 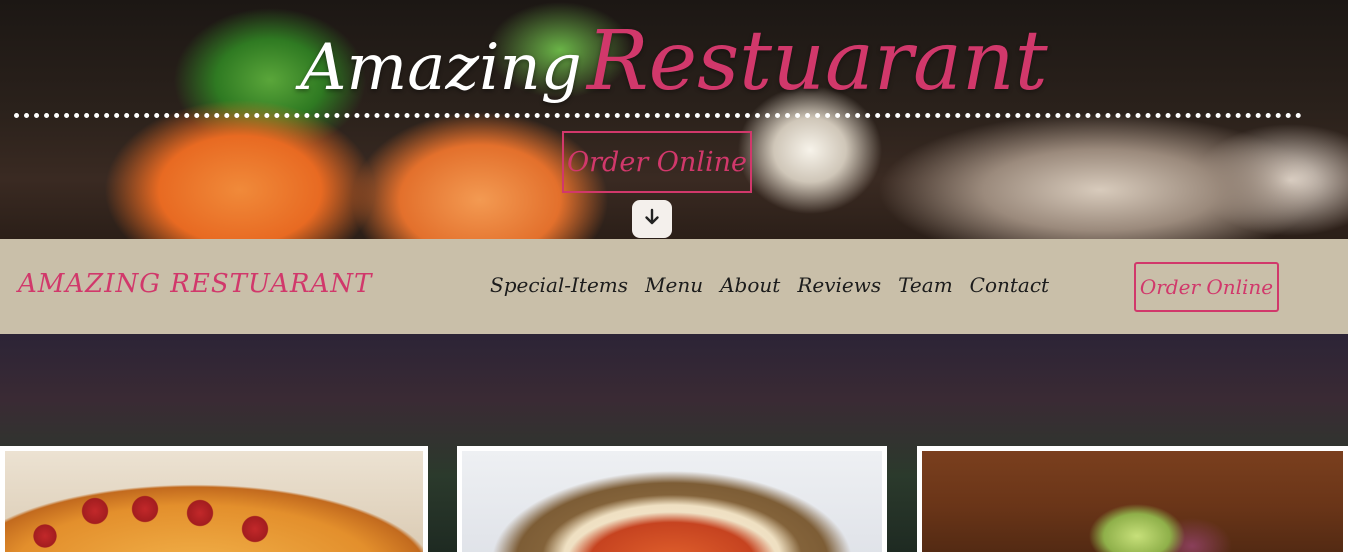 I want to click on nav-link-menu: Menu, so click(x=674, y=288).